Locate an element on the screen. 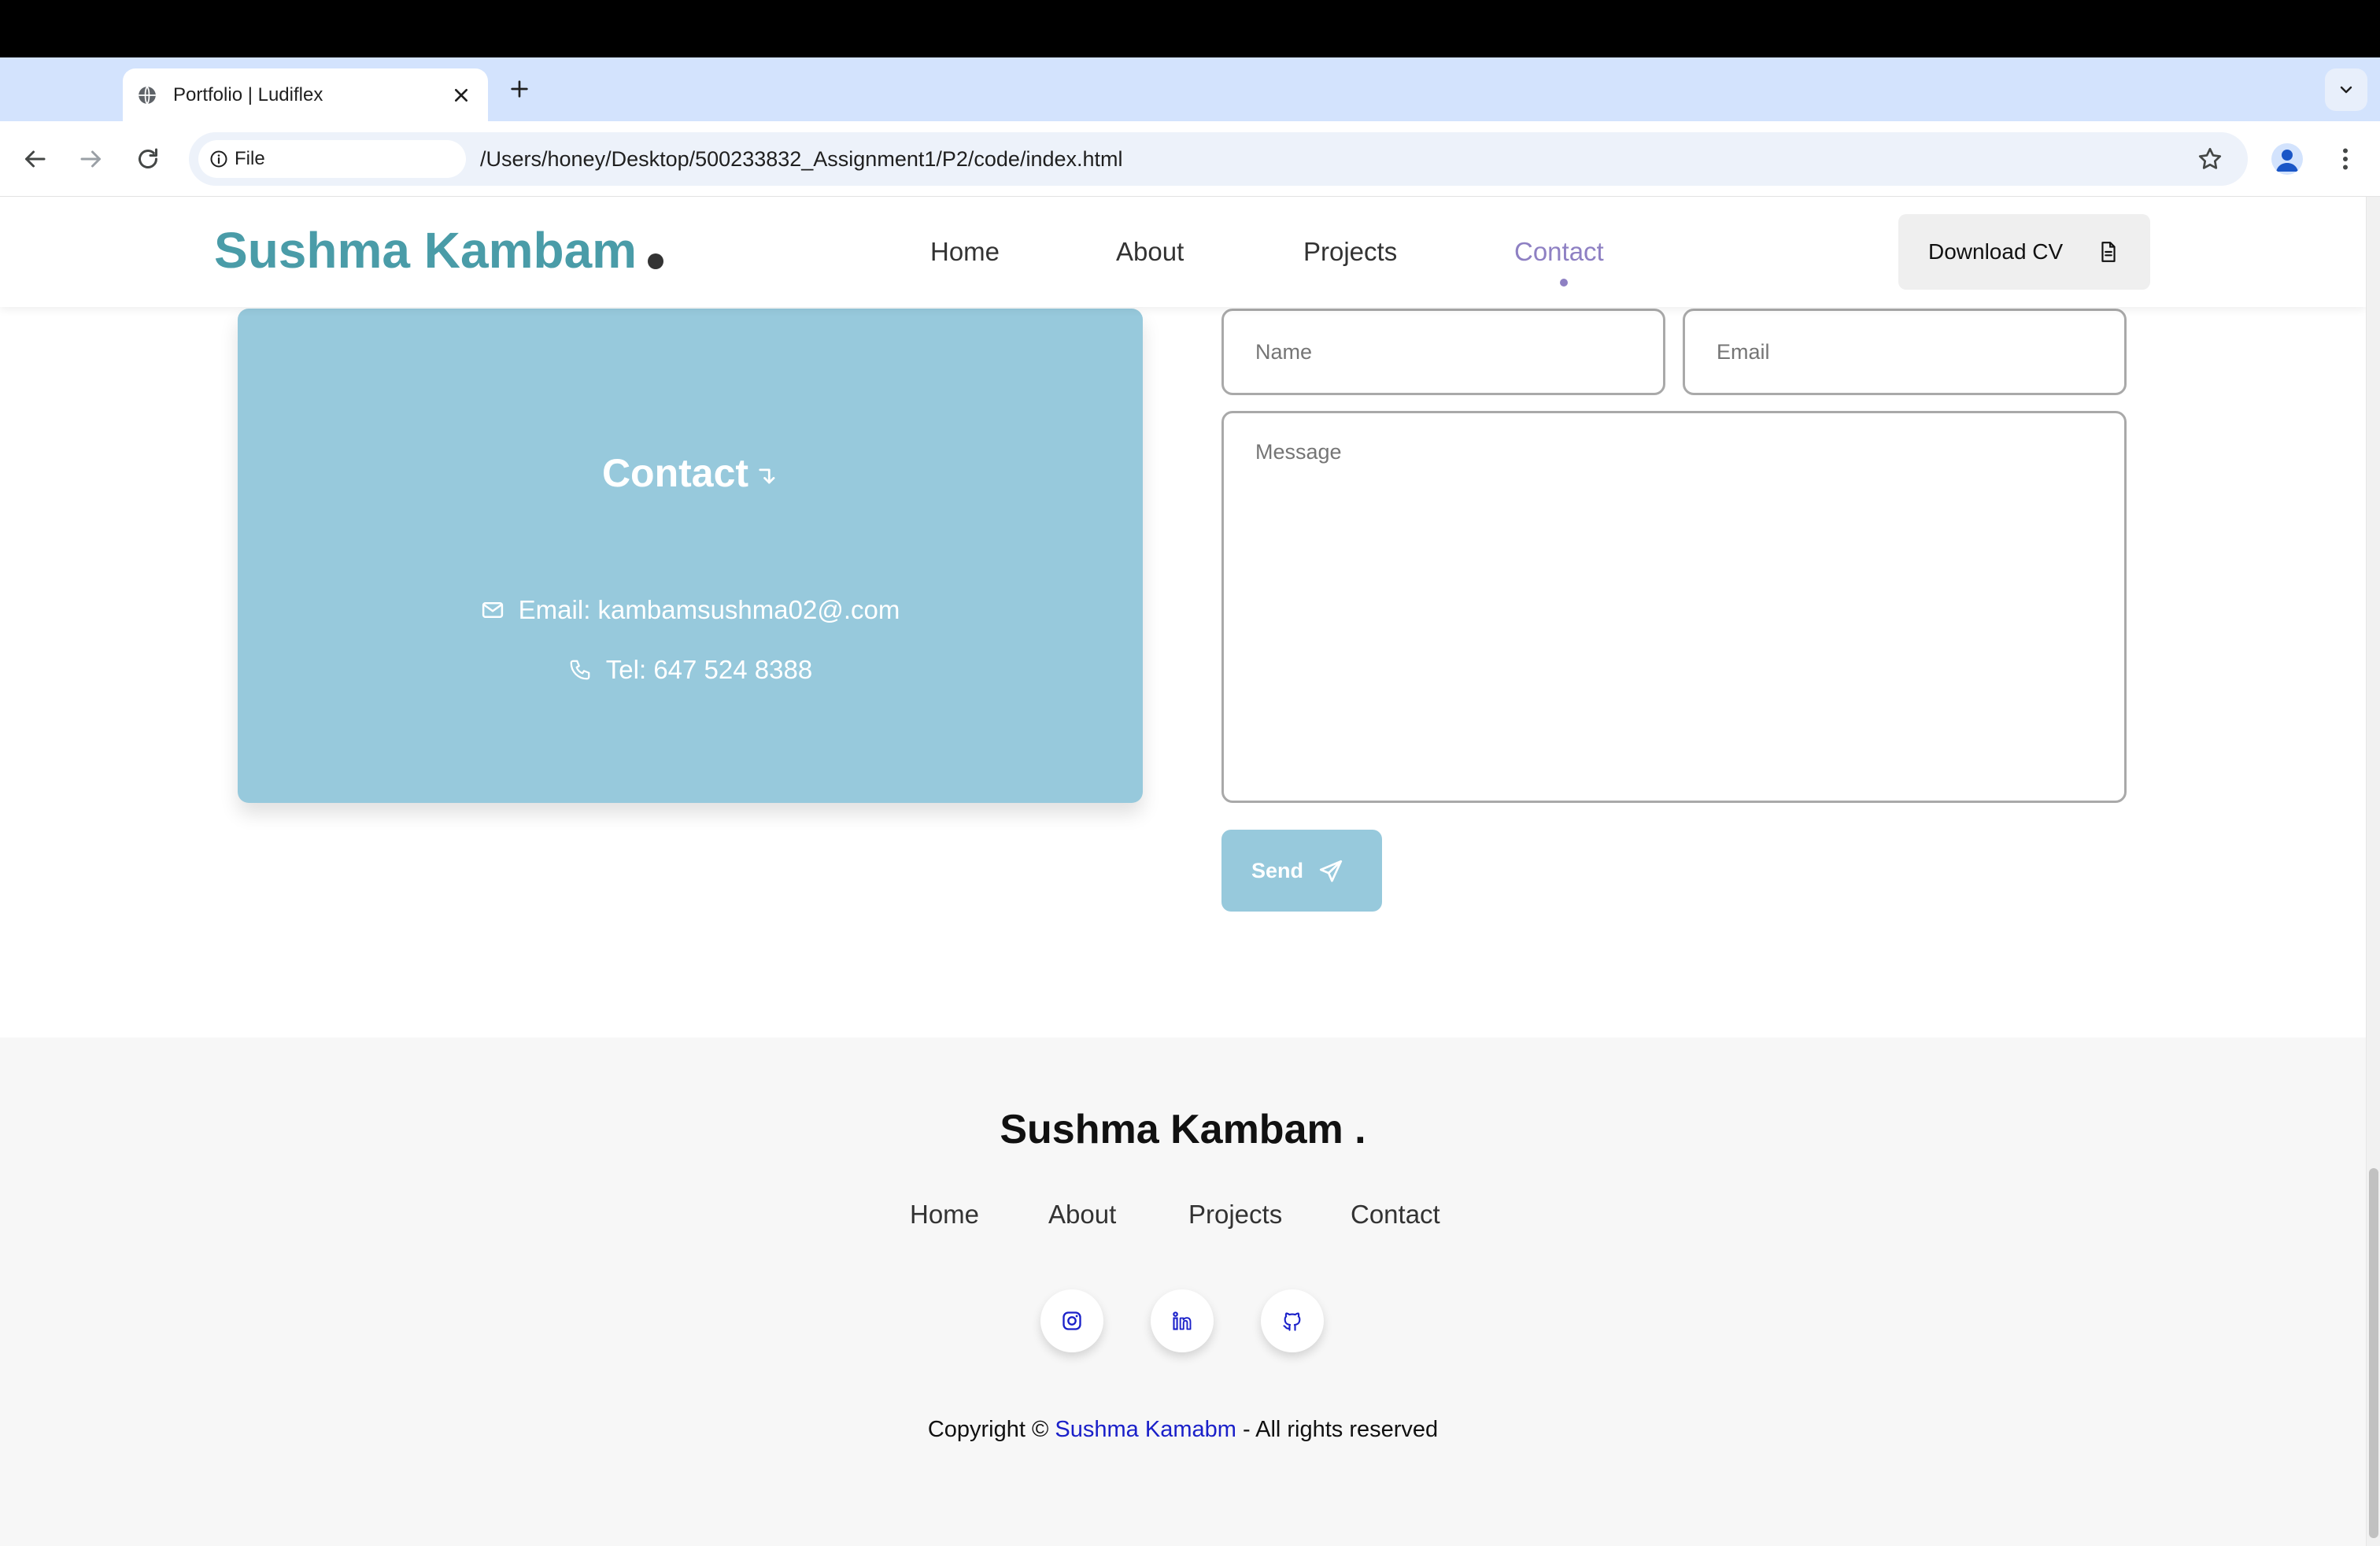 The width and height of the screenshot is (2380, 1546). contact-tel-line: Tel: 647 524 8388 is located at coordinates (690, 670).